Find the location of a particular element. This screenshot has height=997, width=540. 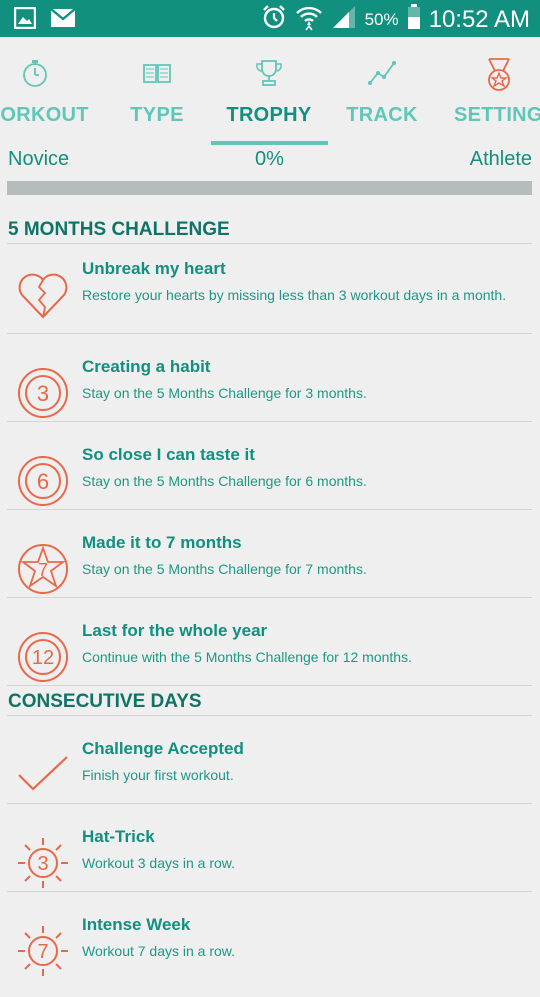

item-title: Hat-Trick is located at coordinates (118, 836).